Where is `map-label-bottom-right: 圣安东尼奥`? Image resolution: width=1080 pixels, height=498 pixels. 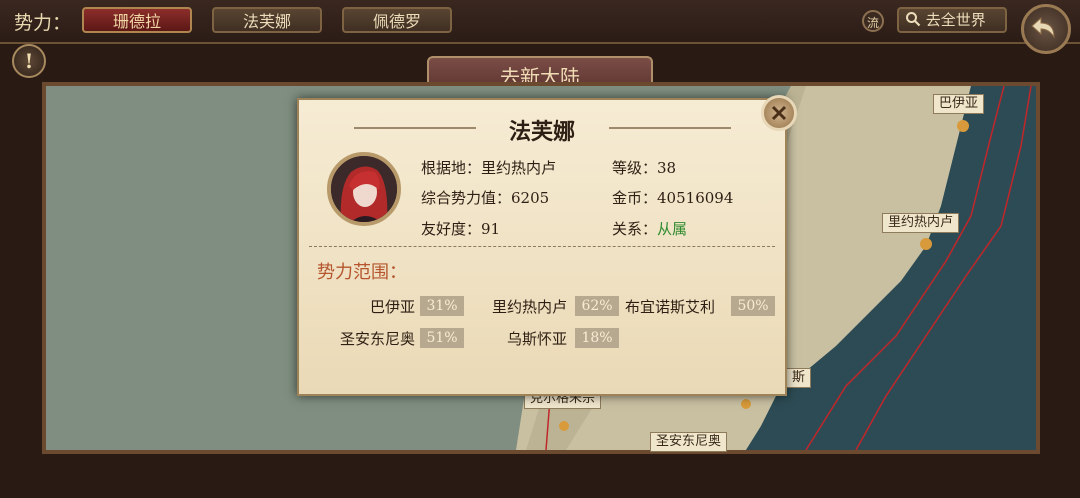 map-label-bottom-right: 圣安东尼奥 is located at coordinates (689, 442).